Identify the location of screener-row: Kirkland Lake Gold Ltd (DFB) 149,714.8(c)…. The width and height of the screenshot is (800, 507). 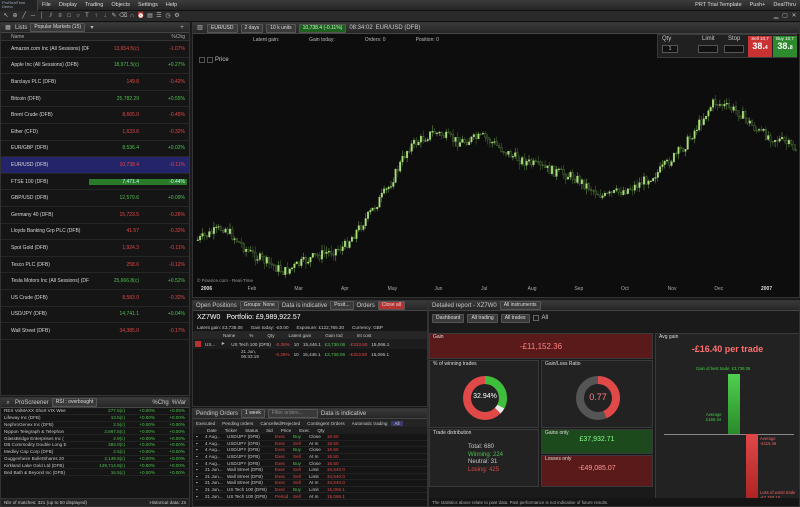
(95, 466).